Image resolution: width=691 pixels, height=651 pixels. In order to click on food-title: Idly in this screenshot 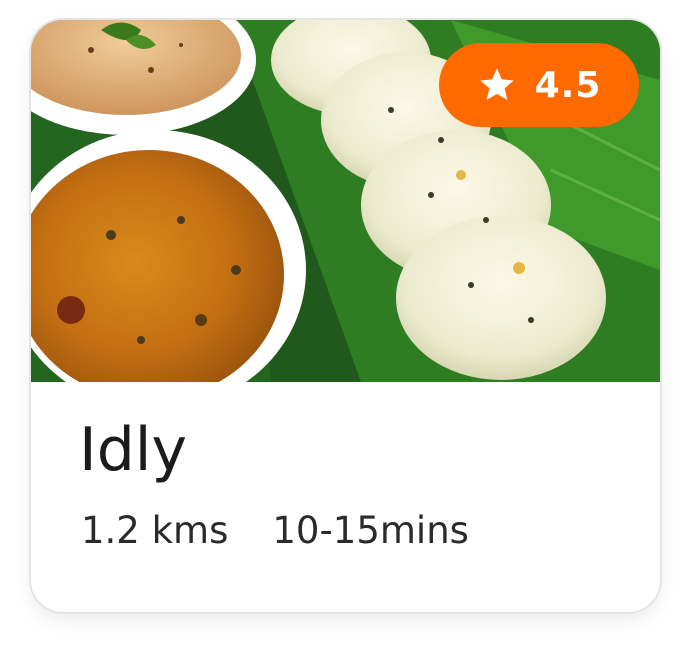, I will do `click(133, 450)`.